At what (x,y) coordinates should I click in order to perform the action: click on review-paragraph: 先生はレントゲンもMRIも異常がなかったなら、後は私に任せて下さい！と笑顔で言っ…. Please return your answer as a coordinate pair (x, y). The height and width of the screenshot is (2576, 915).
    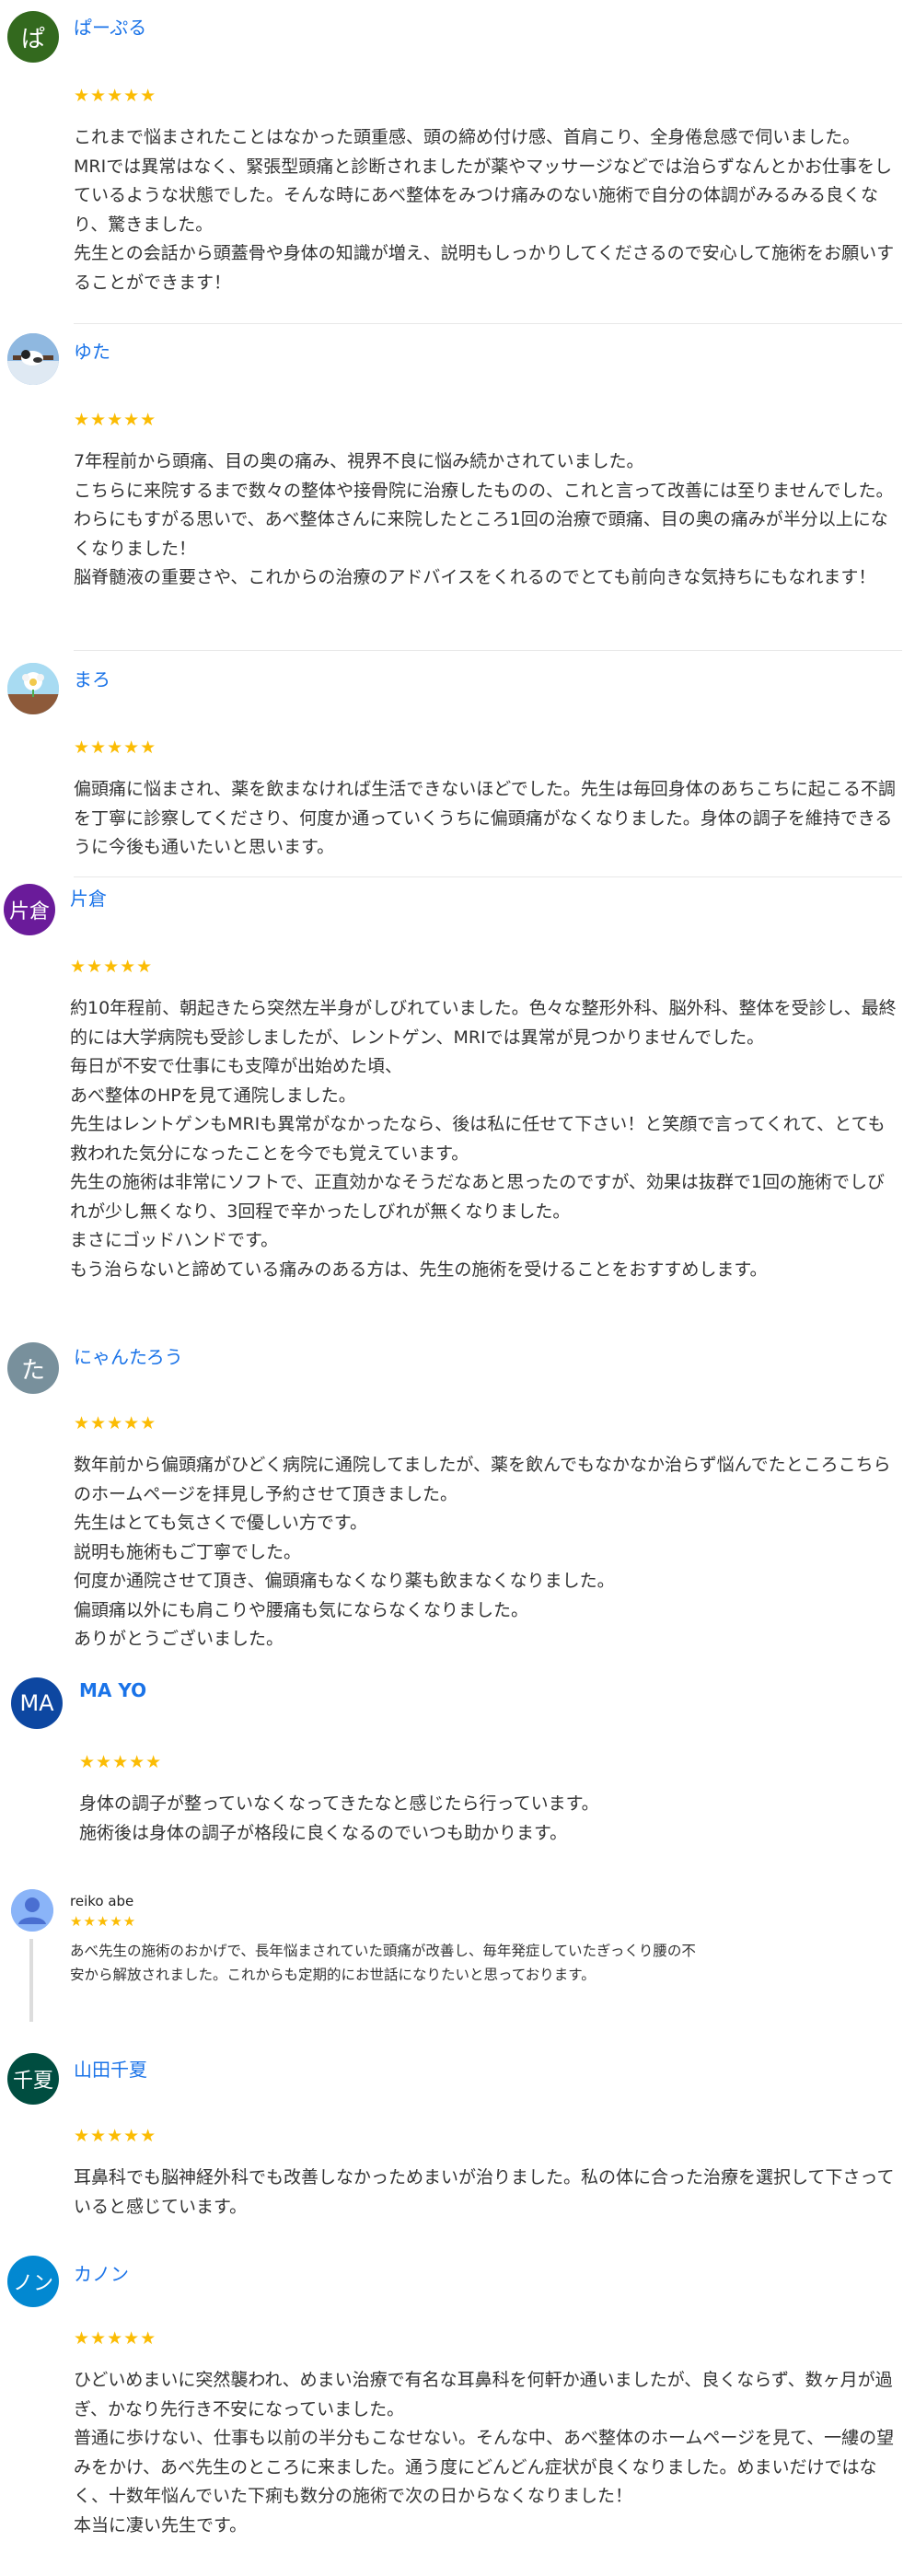
    Looking at the image, I should click on (478, 1139).